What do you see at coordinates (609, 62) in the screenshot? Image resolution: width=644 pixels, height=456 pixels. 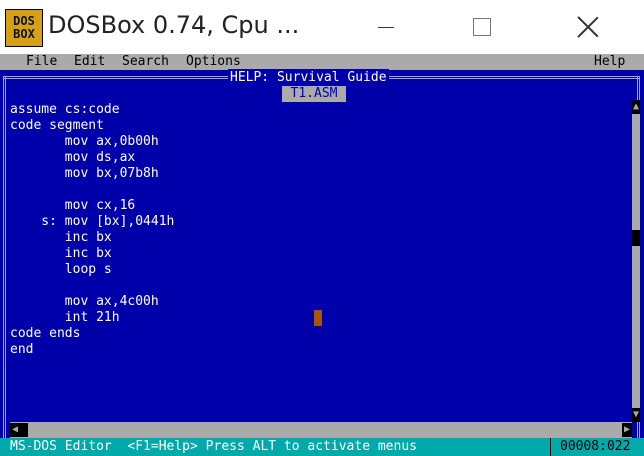 I see `menu-help: Help` at bounding box center [609, 62].